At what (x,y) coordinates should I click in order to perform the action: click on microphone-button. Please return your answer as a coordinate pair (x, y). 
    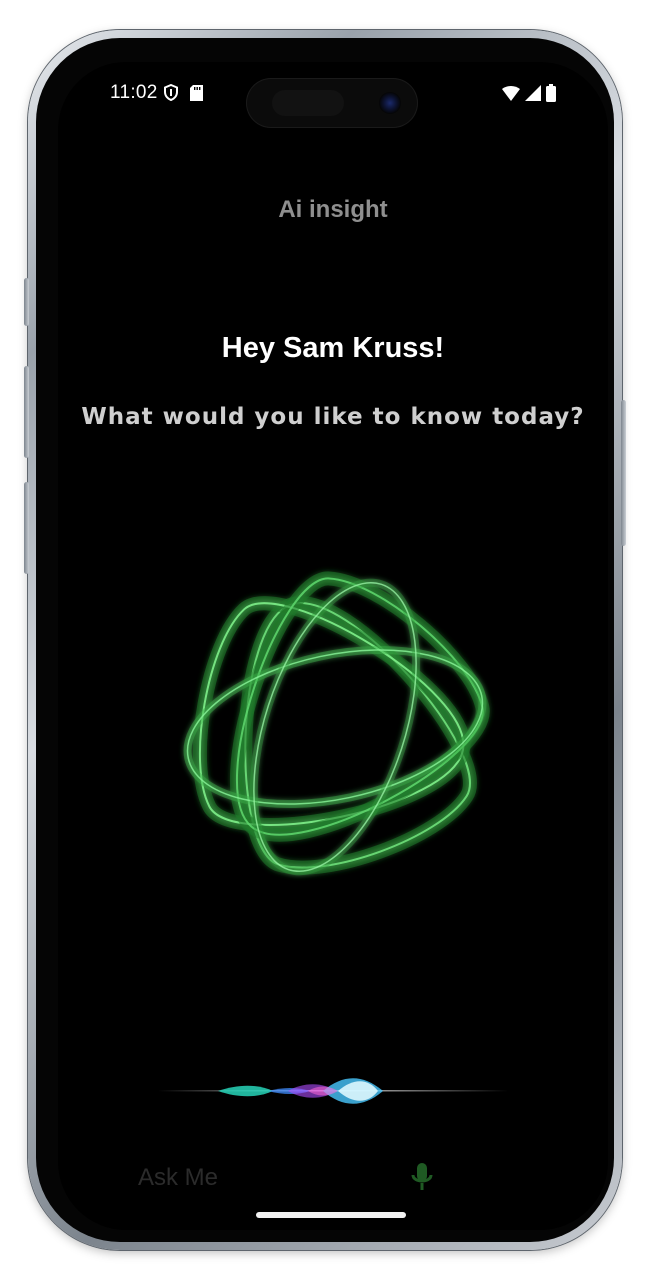
    Looking at the image, I should click on (422, 1180).